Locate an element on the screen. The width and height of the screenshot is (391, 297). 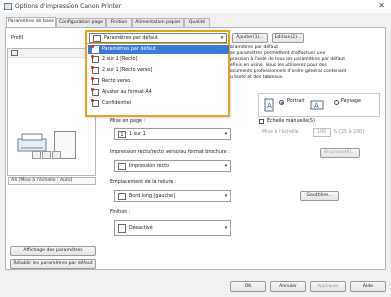
duplex-icon is located at coordinates (95, 81).